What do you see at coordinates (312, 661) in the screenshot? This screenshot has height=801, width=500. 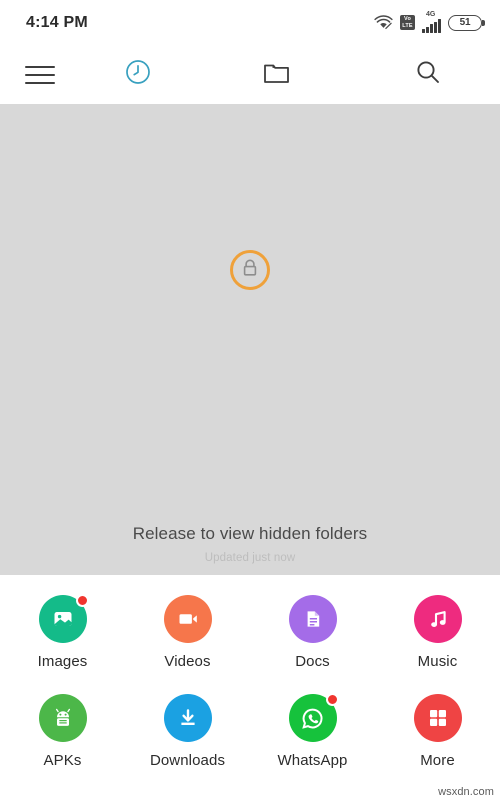 I see `category-label: Docs` at bounding box center [312, 661].